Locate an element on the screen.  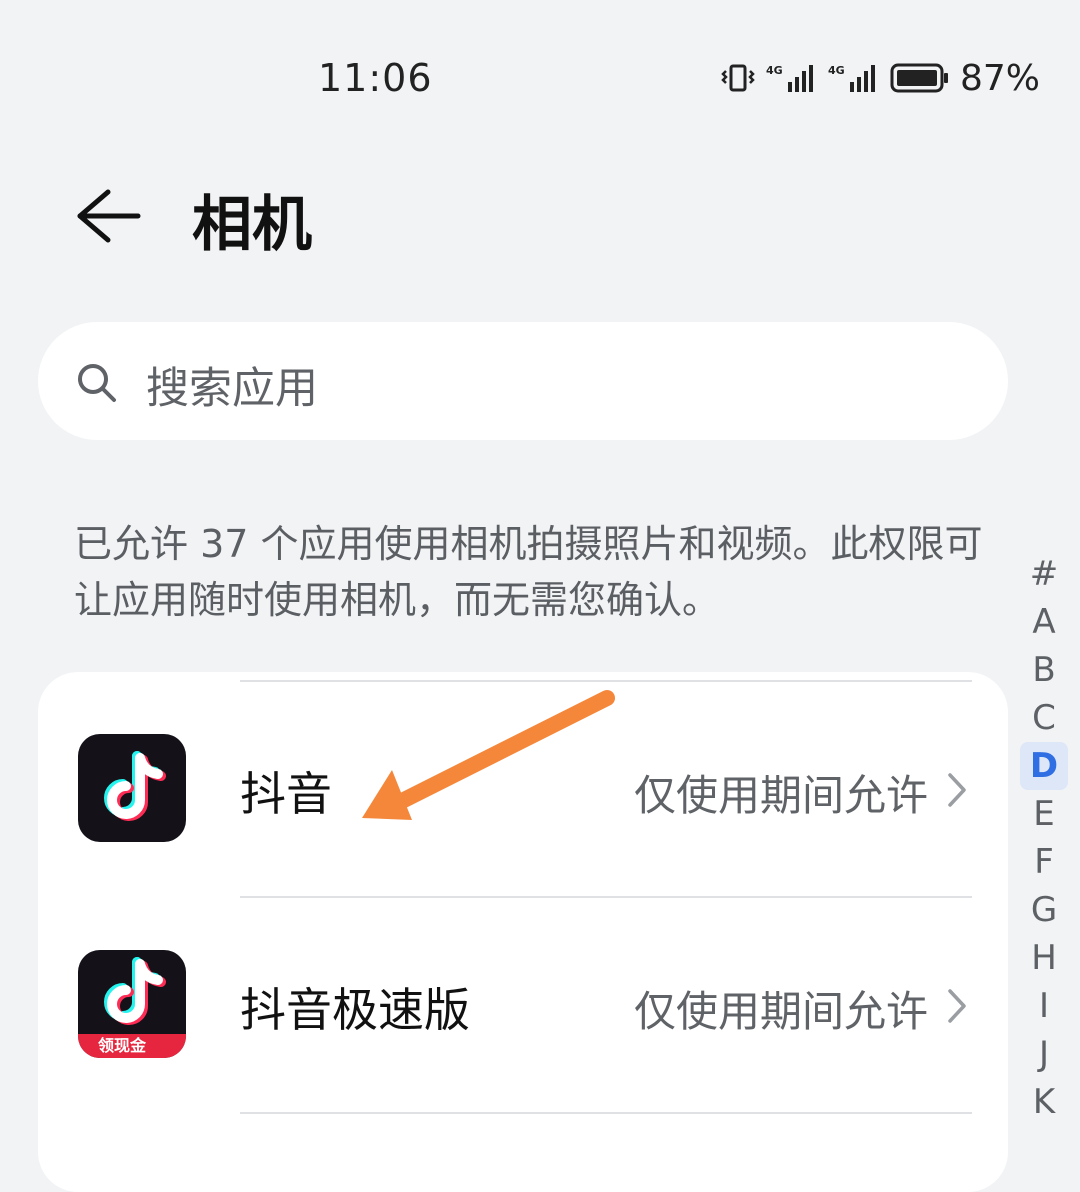
status-bar: 11:06 4G 4G 87% is located at coordinates (540, 70).